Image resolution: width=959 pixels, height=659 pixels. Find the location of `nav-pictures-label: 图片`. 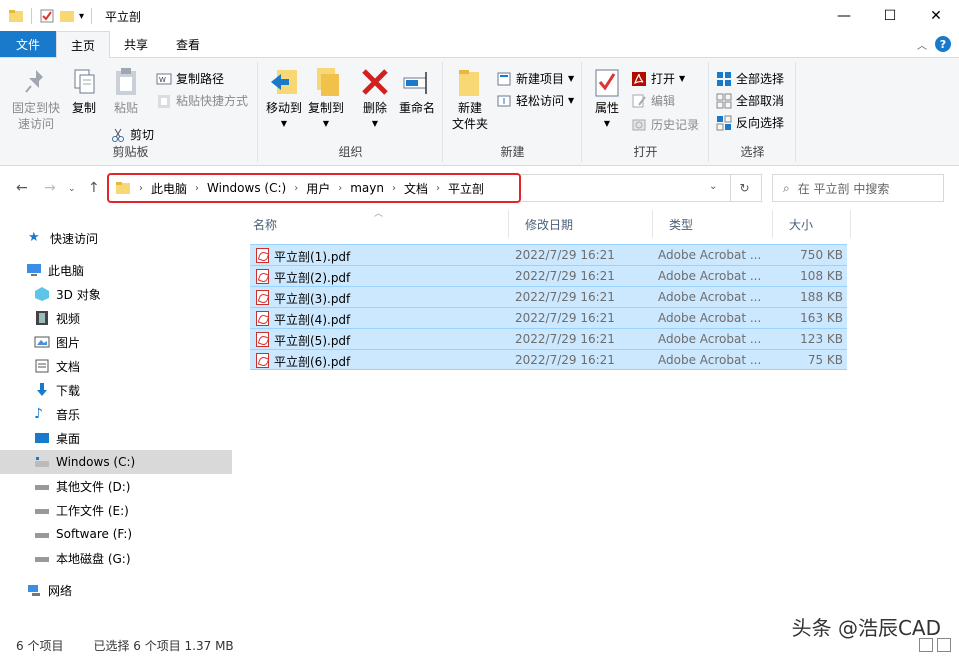

nav-pictures-label: 图片 is located at coordinates (68, 342).